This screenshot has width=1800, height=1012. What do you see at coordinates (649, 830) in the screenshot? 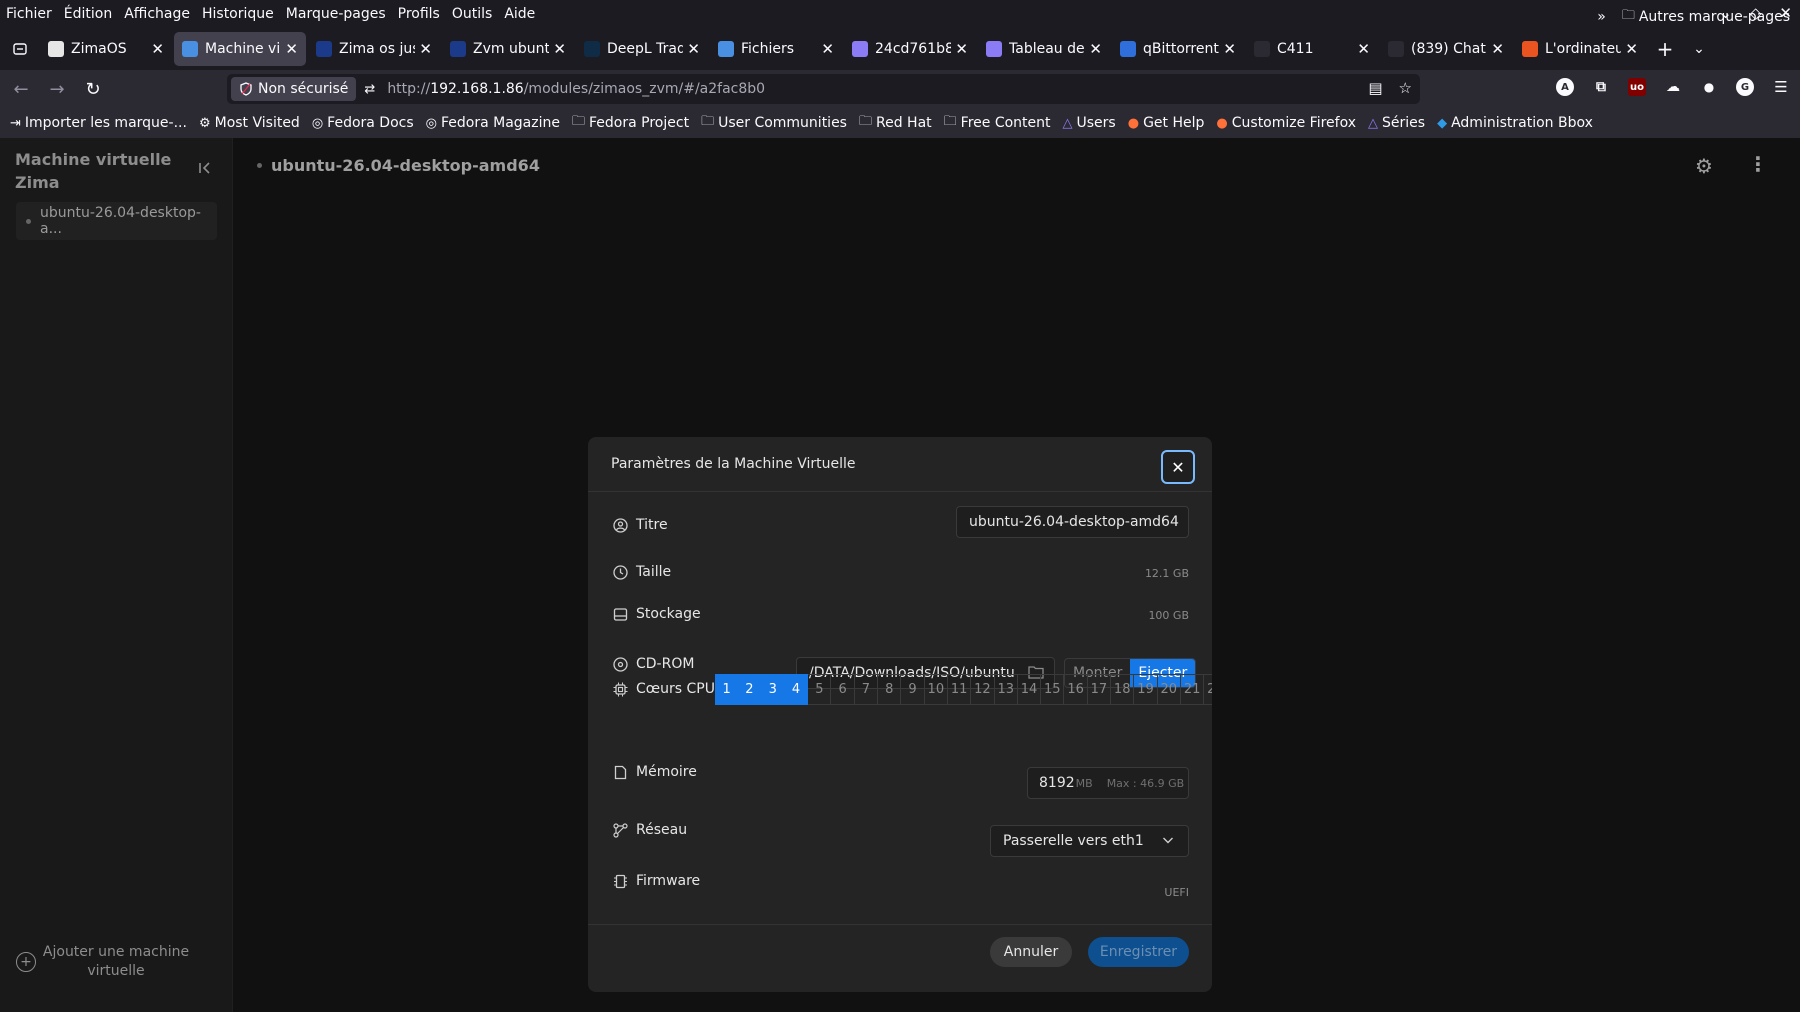
I see `reseau-row: Réseau` at bounding box center [649, 830].